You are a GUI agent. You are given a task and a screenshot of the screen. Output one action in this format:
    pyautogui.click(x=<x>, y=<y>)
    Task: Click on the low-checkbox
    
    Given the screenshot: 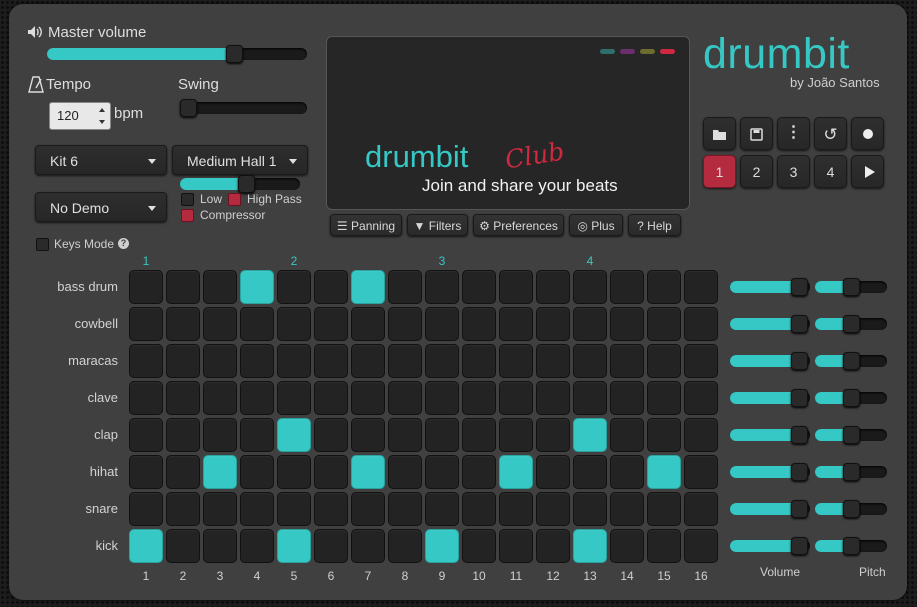 What is the action you would take?
    pyautogui.click(x=187, y=199)
    